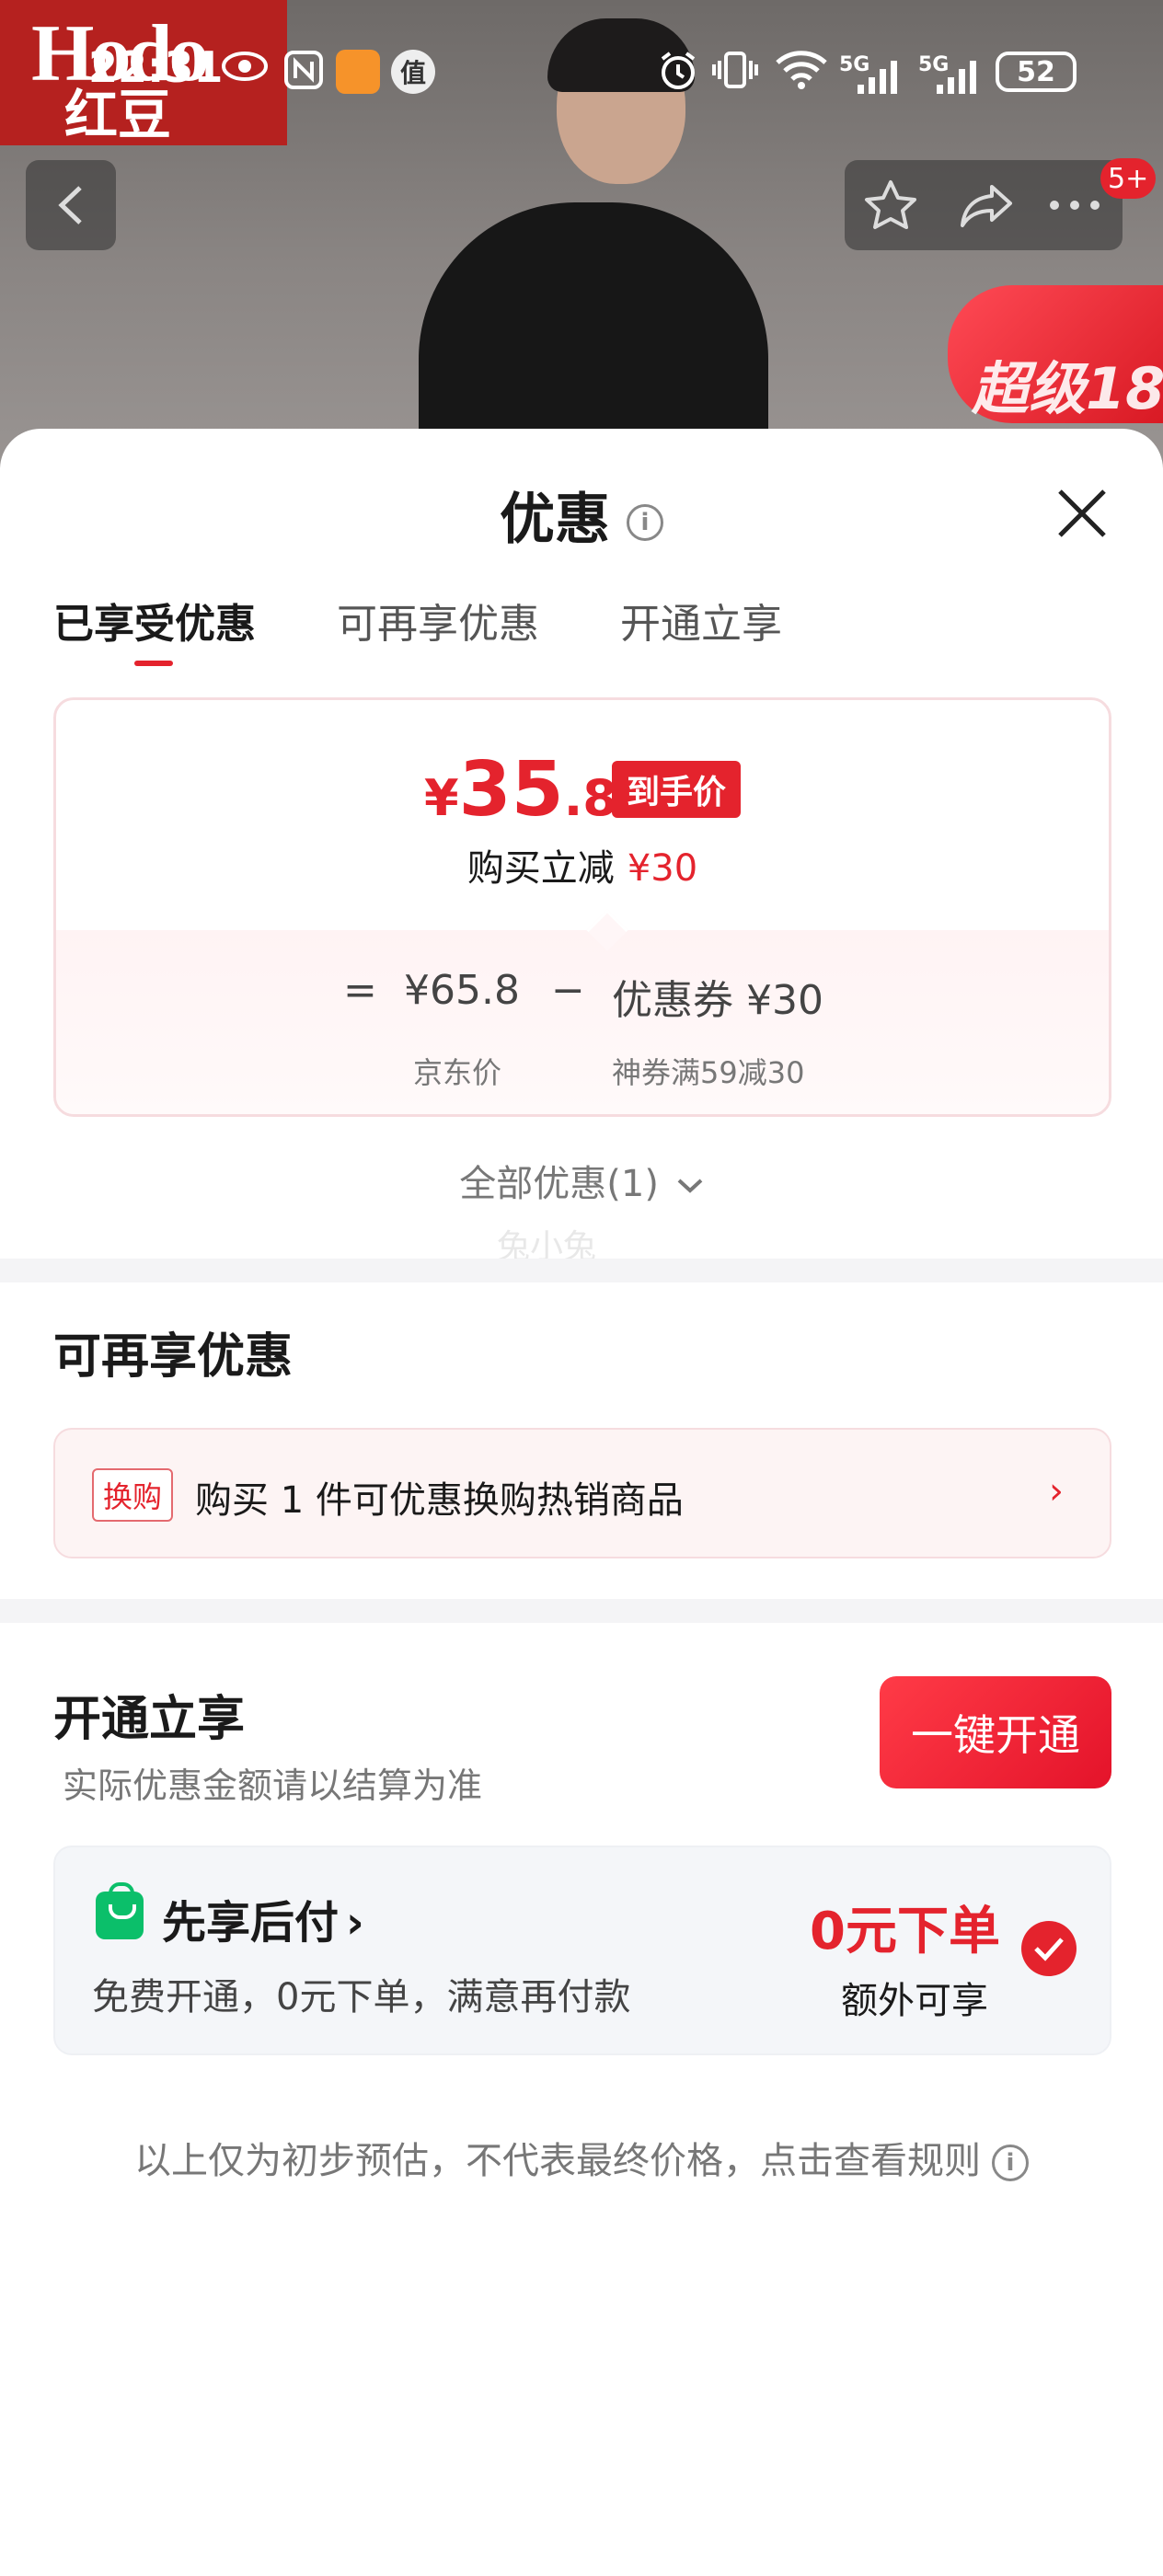  I want to click on exchange-tag: 换购, so click(133, 1495).